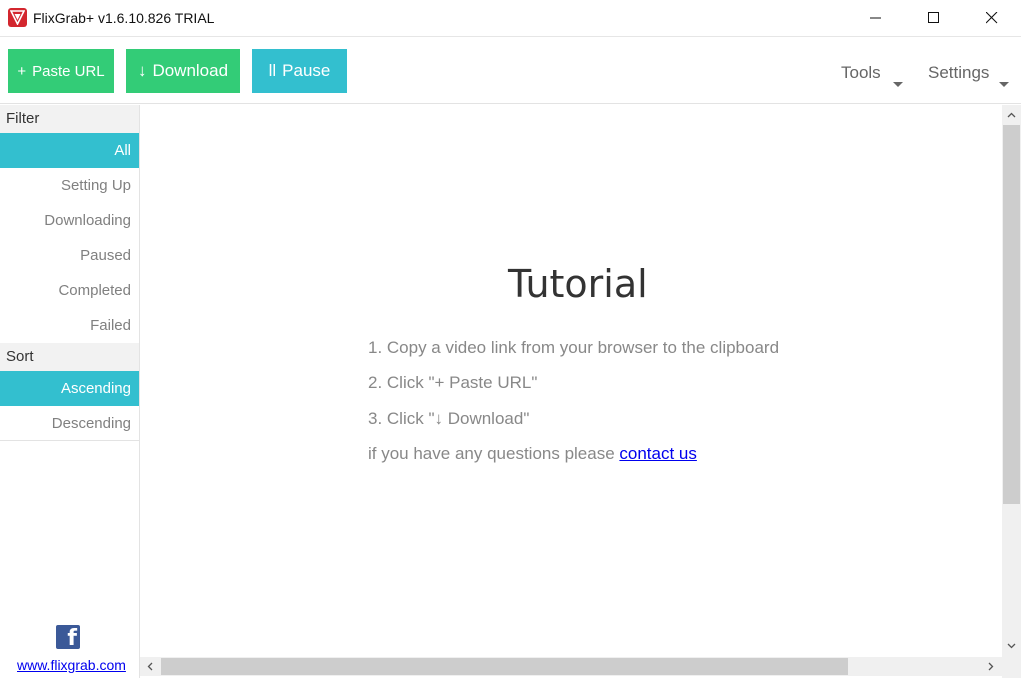 The image size is (1021, 678). I want to click on horizontal-scrollbar, so click(571, 666).